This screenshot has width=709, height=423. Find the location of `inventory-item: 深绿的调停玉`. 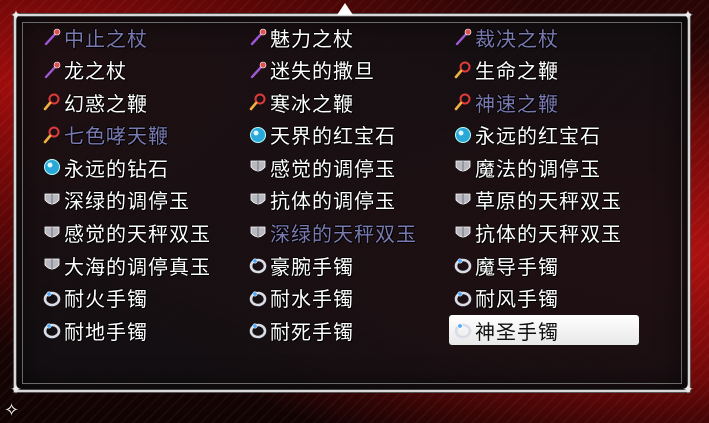

inventory-item: 深绿的调停玉 is located at coordinates (141, 200).